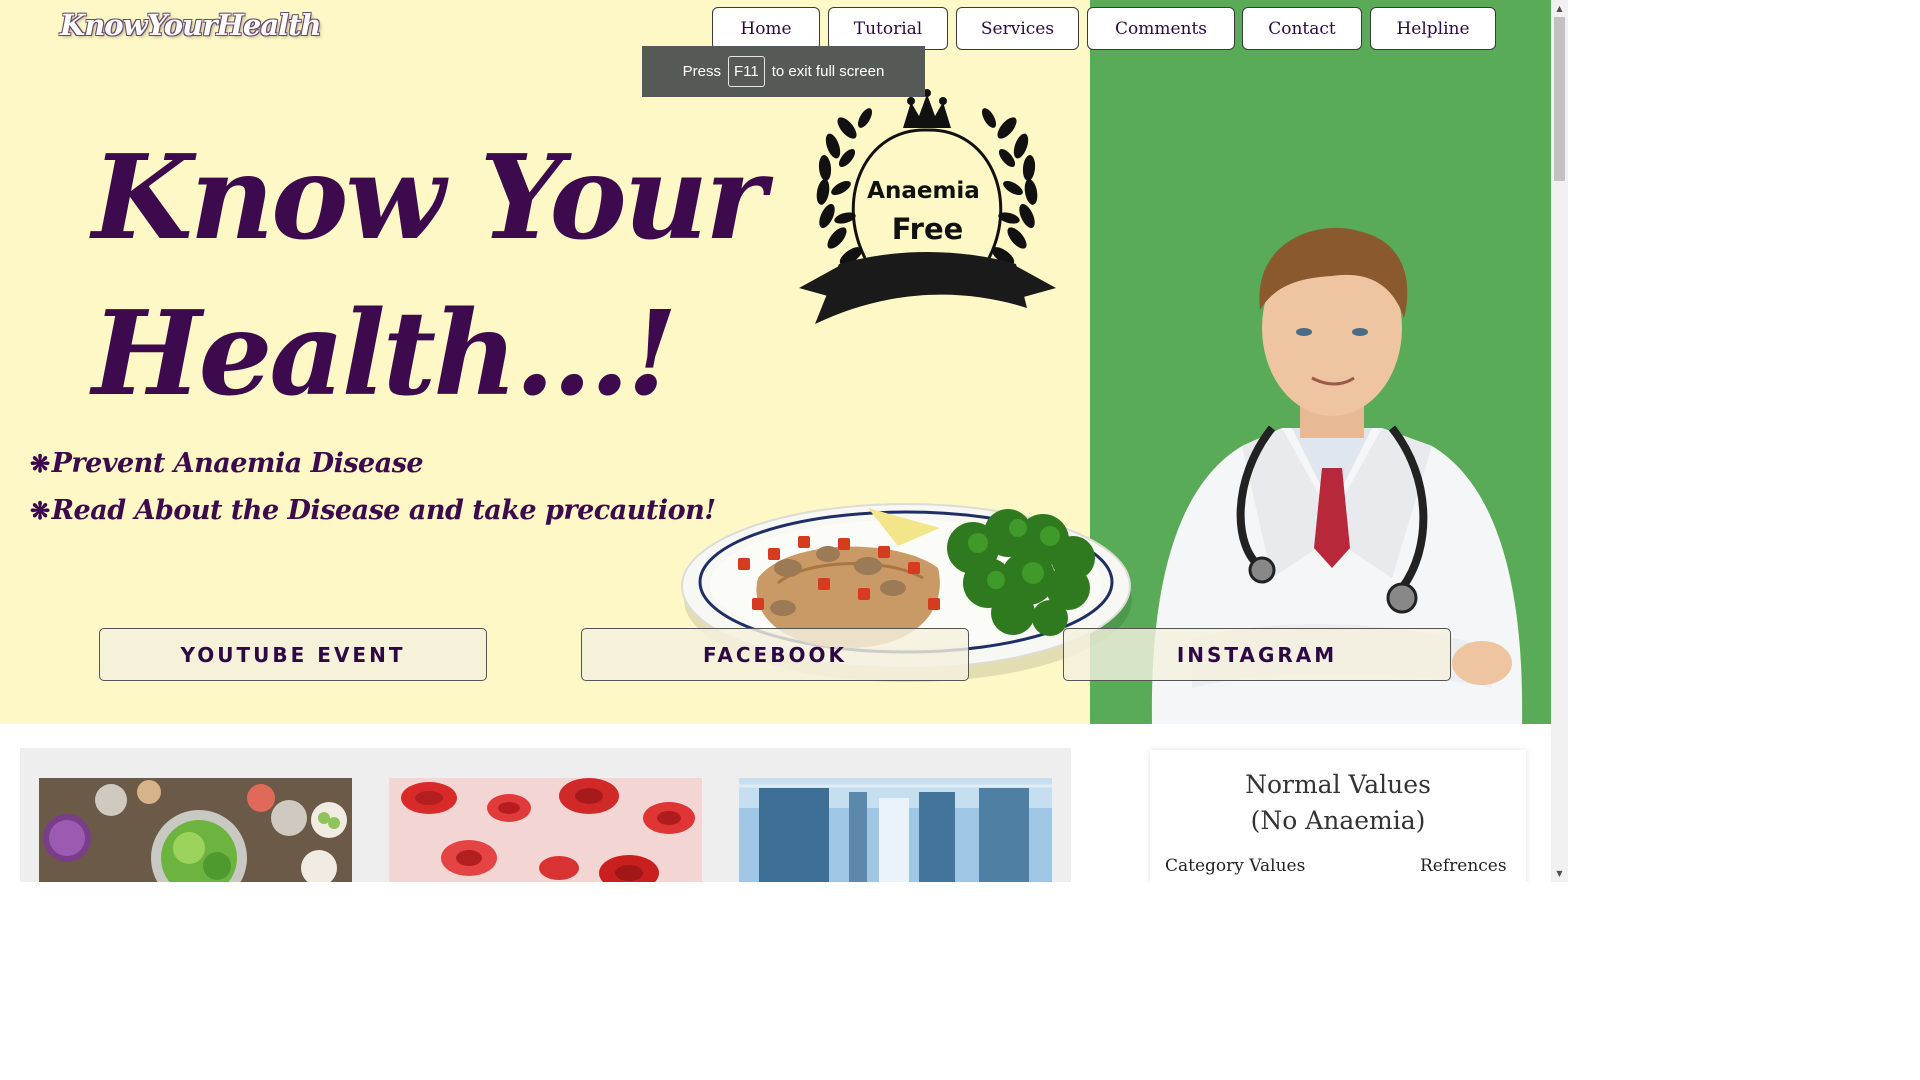 The height and width of the screenshot is (1080, 1920). What do you see at coordinates (888, 28) in the screenshot?
I see `nav-tutorial-button: Tutorial` at bounding box center [888, 28].